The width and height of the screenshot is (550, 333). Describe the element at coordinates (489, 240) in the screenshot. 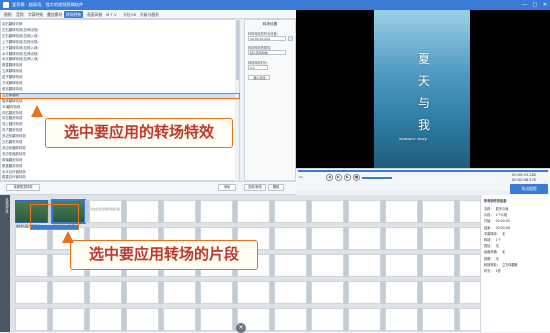

I see `info-key: 转场：` at that location.